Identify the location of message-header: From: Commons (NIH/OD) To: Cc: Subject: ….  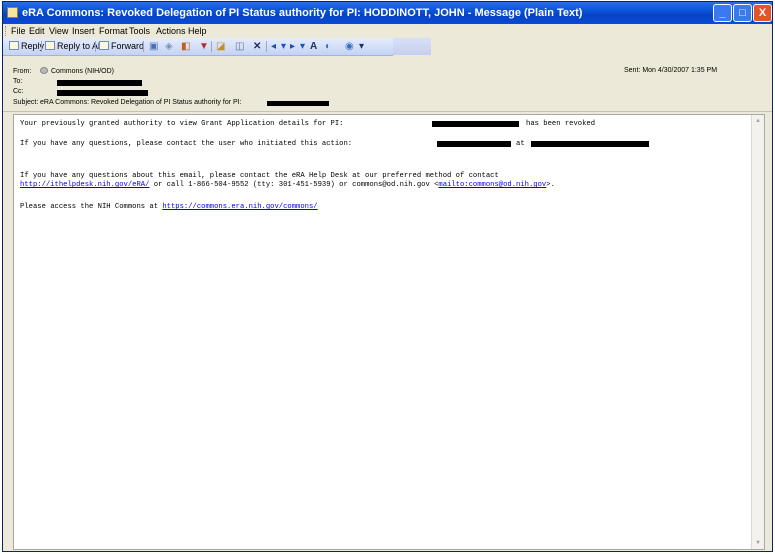
(387, 84).